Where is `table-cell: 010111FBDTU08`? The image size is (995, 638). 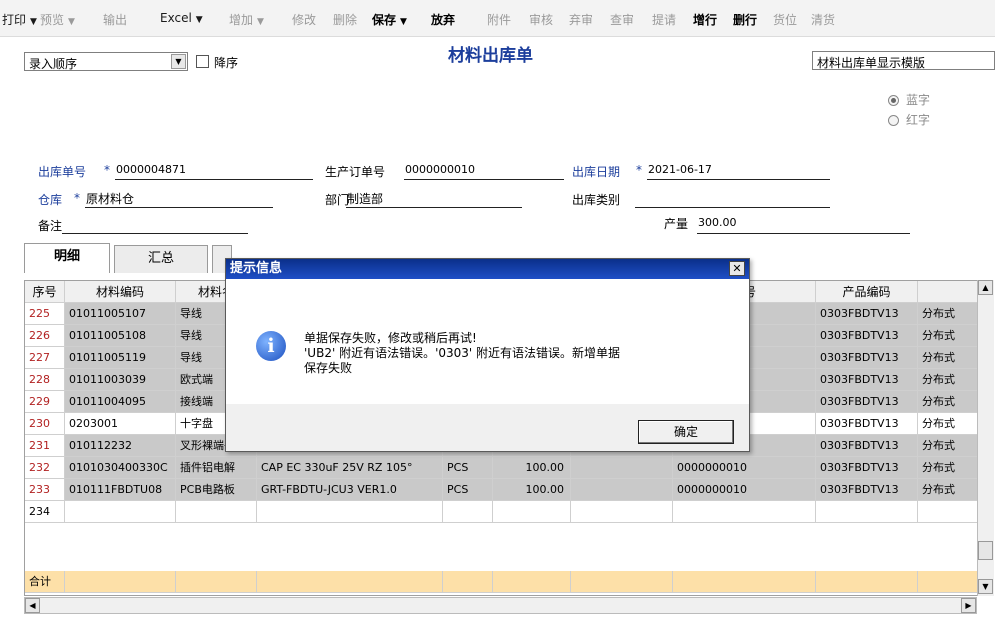
table-cell: 010111FBDTU08 is located at coordinates (120, 490).